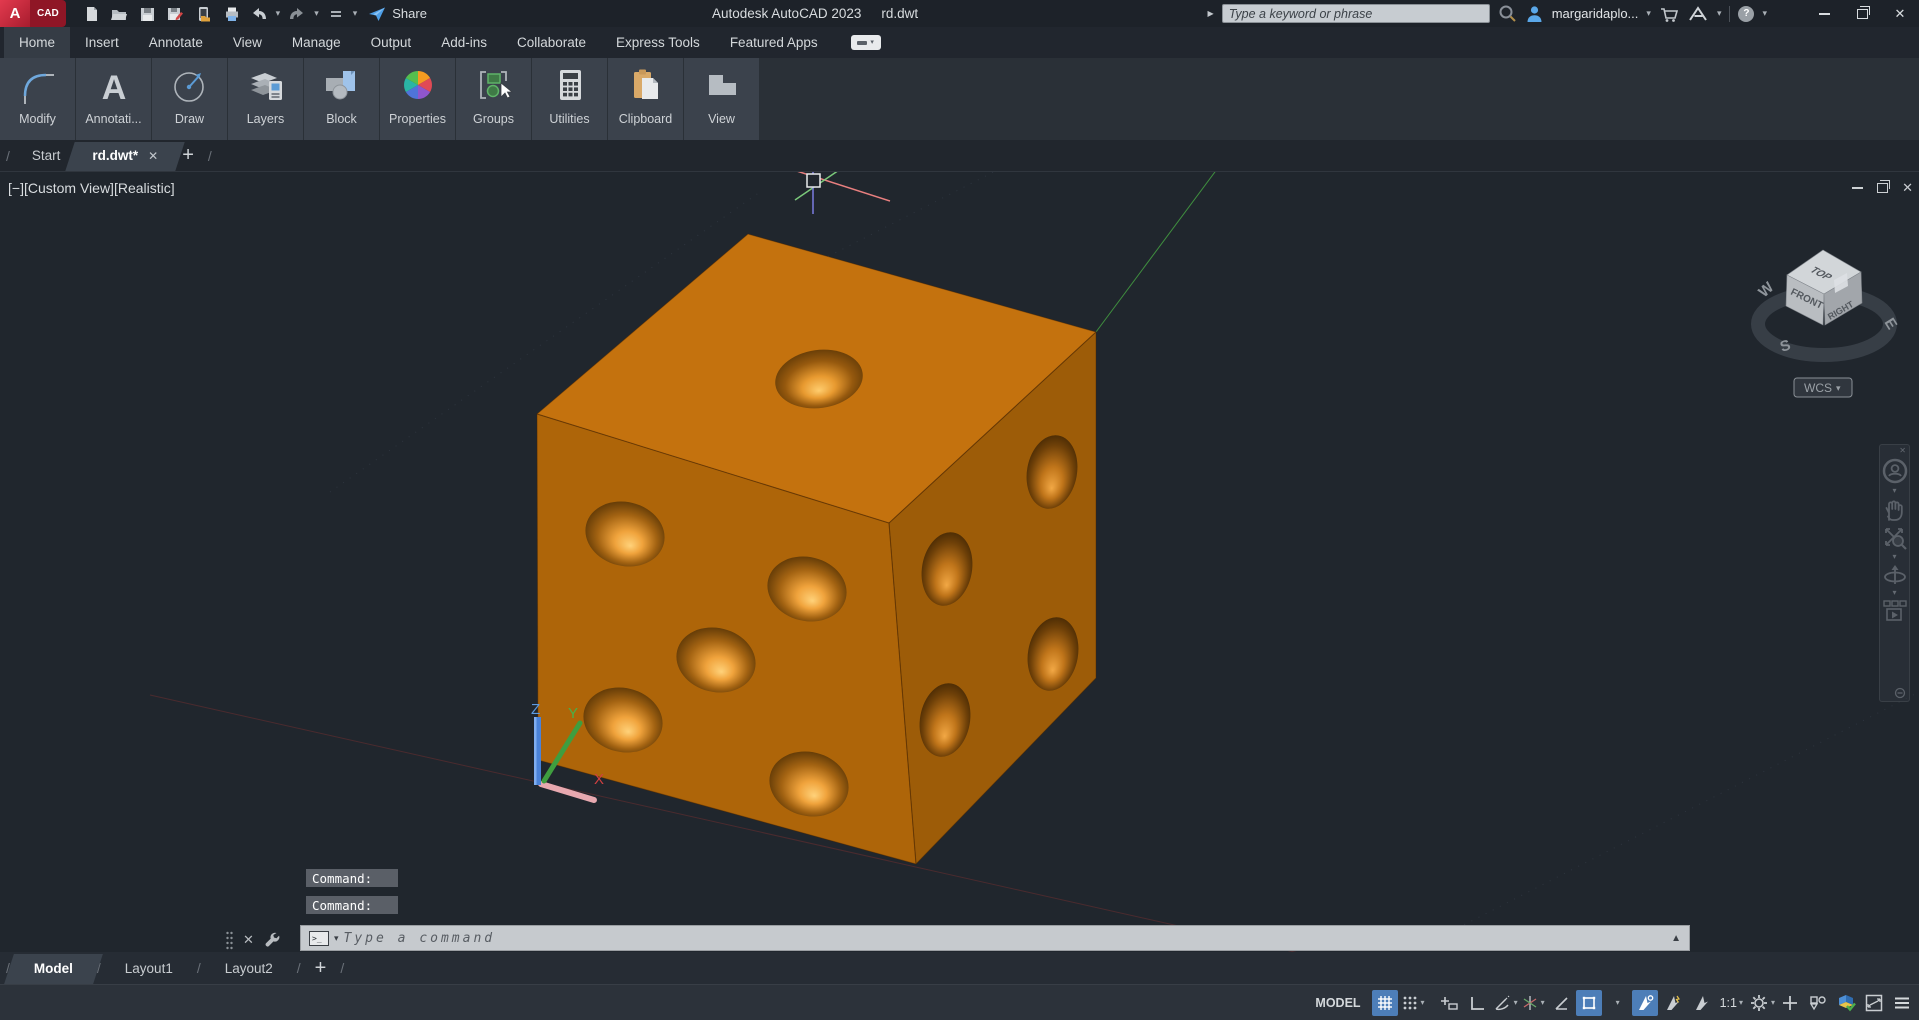 The height and width of the screenshot is (1020, 1919). I want to click on viewport-restore-icon, so click(1884, 186).